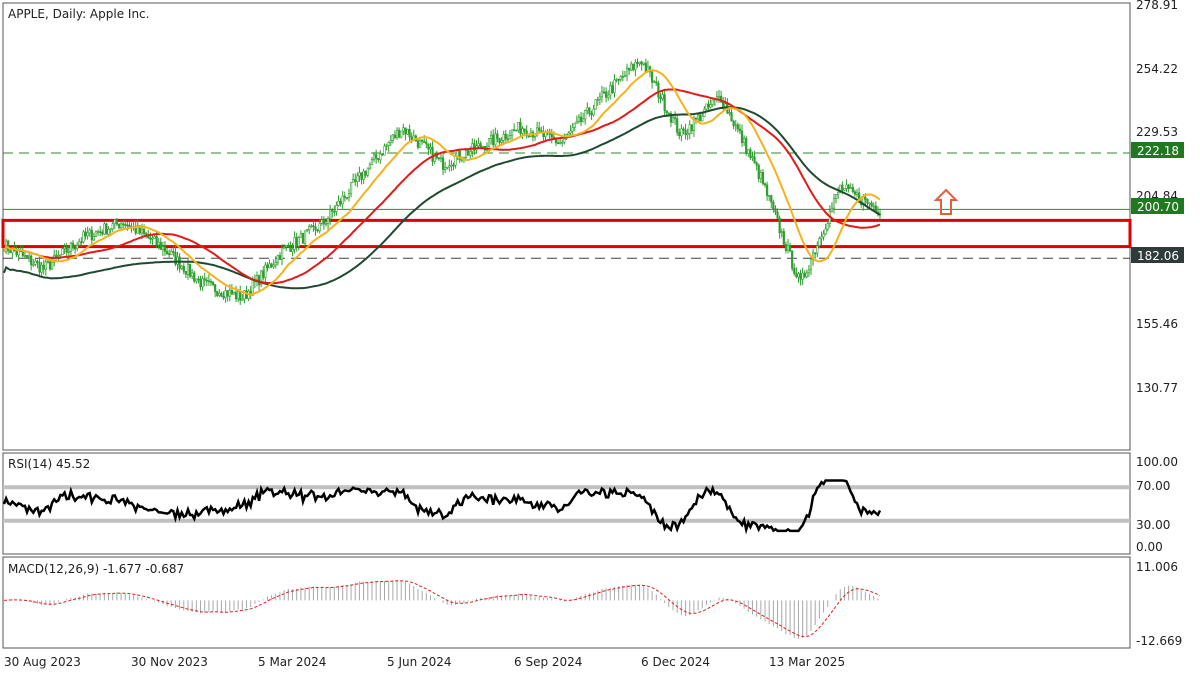 The image size is (1200, 675). What do you see at coordinates (1157, 324) in the screenshot?
I see `price-tick: 155.46` at bounding box center [1157, 324].